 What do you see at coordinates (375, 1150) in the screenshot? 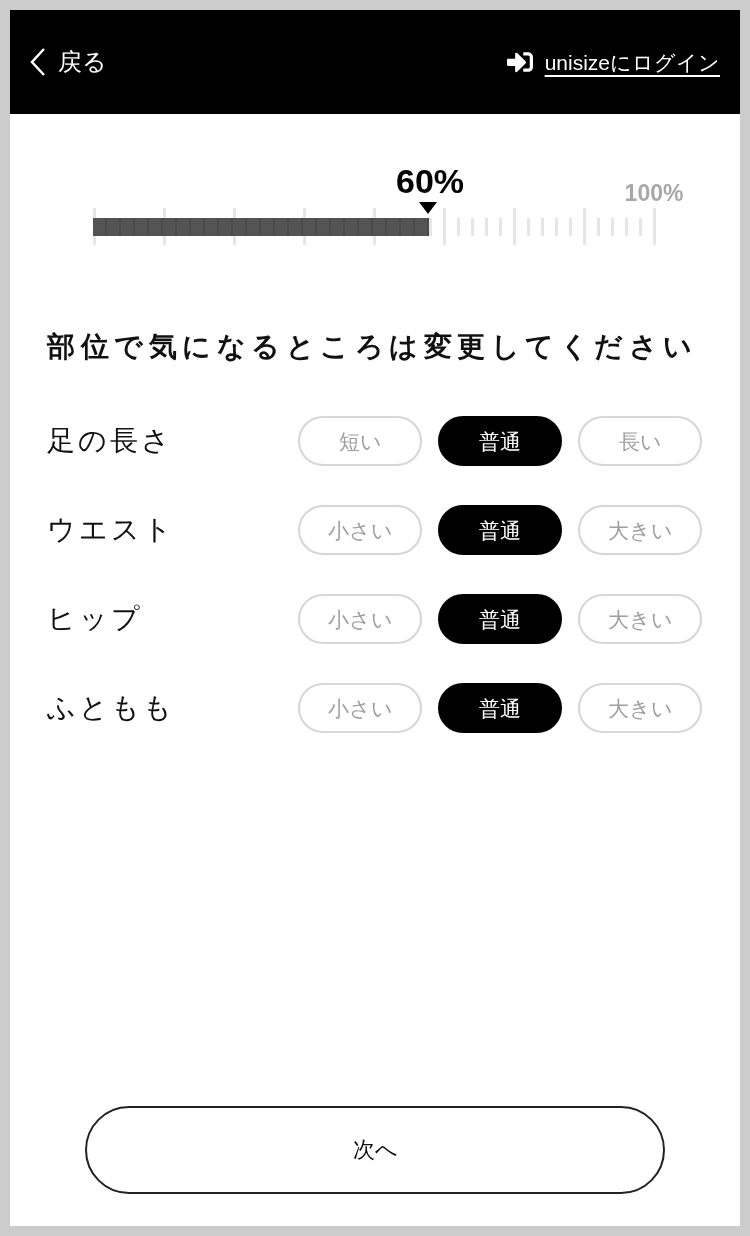
I see `next-button: 次へ` at bounding box center [375, 1150].